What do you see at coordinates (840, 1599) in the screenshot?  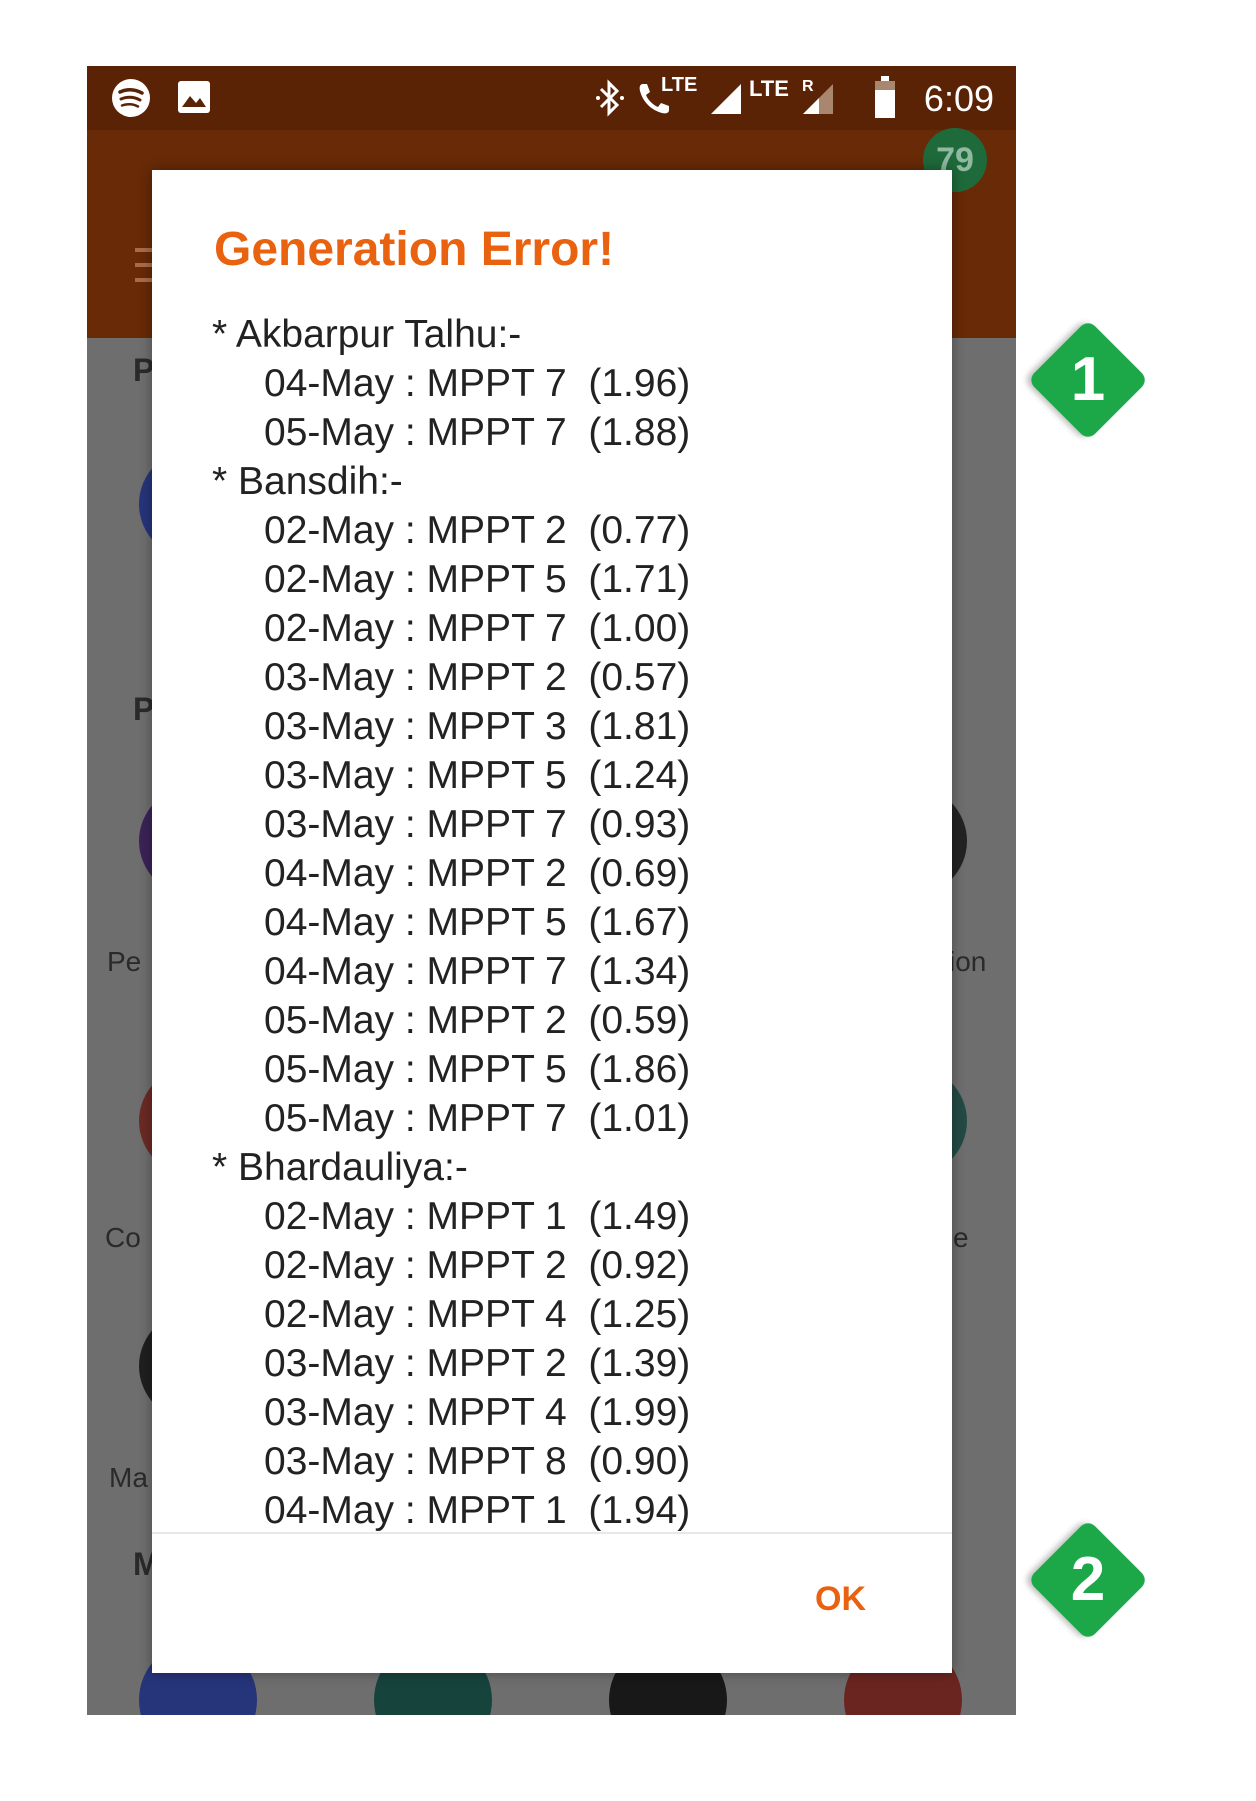 I see `ok-button: OK` at bounding box center [840, 1599].